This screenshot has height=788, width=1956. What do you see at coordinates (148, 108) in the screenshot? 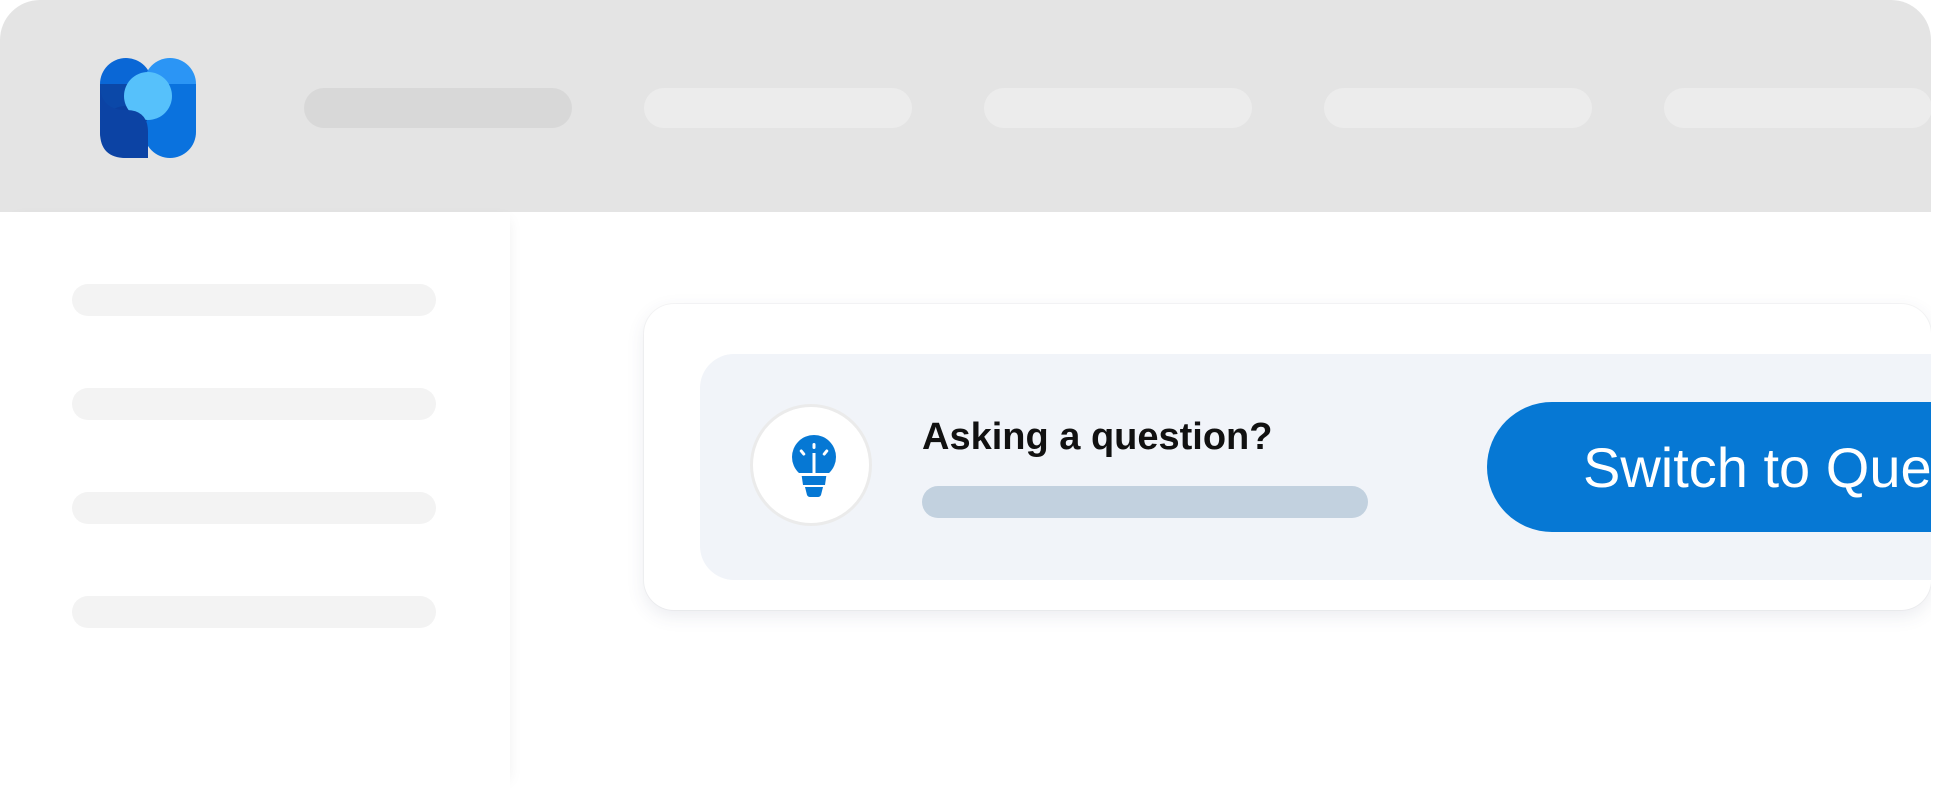
I see `app-logo` at bounding box center [148, 108].